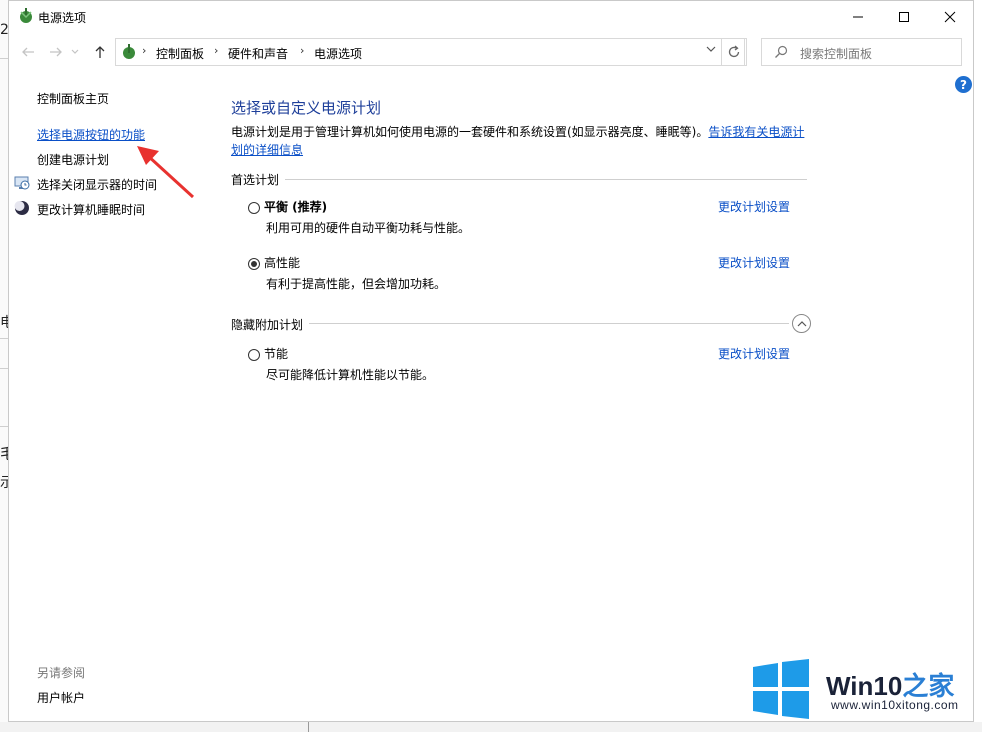 The image size is (982, 732). I want to click on recent-locations-button, so click(75, 52).